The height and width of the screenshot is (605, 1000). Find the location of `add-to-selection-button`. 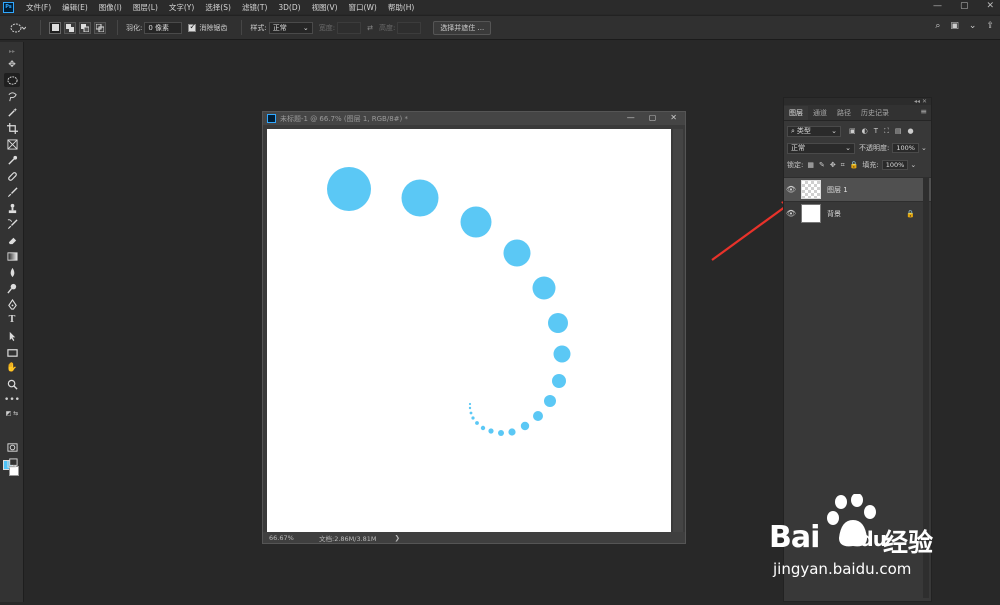

add-to-selection-button is located at coordinates (70, 27).